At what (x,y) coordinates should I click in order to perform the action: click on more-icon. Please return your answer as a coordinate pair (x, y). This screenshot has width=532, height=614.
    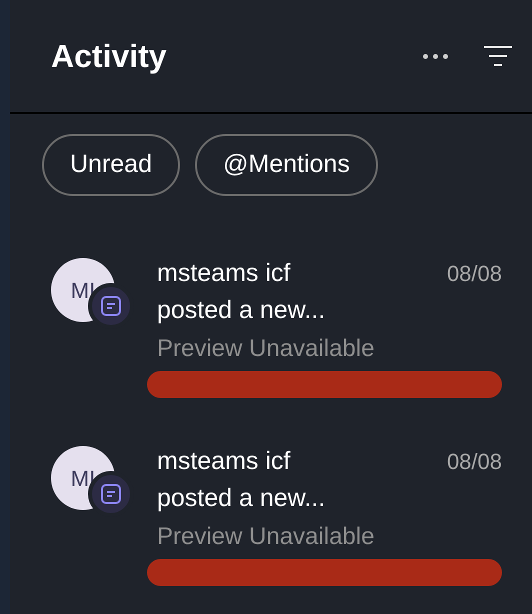
    Looking at the image, I should click on (435, 56).